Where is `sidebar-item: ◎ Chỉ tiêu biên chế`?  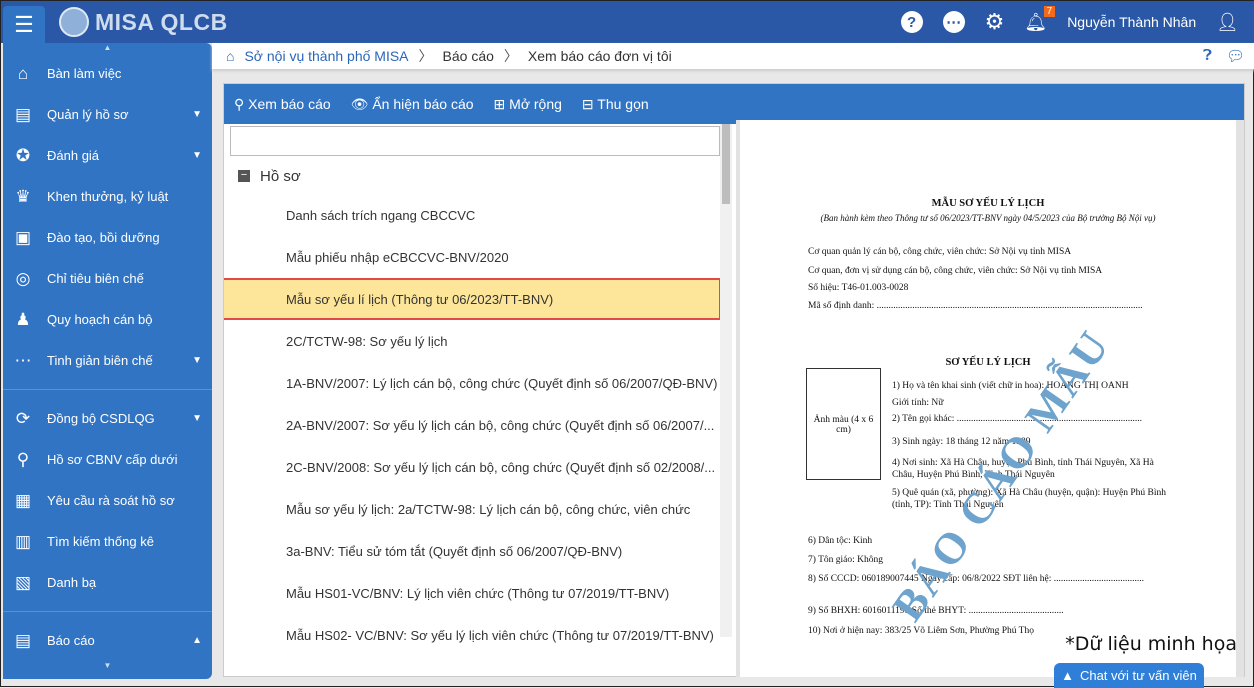
sidebar-item: ◎ Chỉ tiêu biên chế is located at coordinates (107, 278).